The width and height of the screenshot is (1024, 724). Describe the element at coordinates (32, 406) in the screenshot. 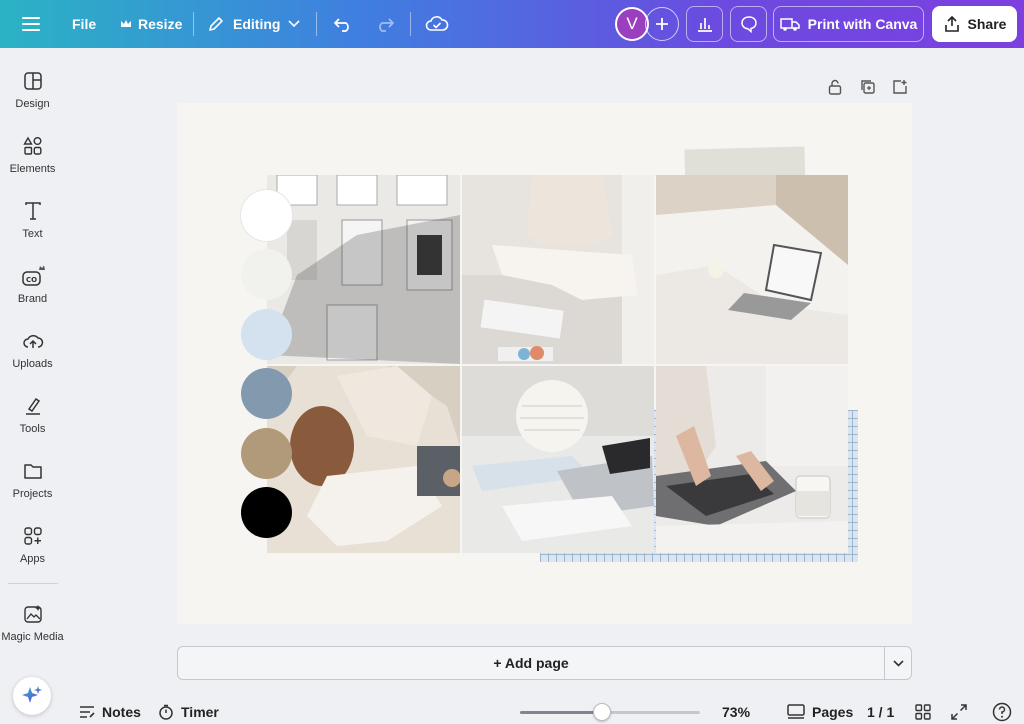

I see `tools-icon` at that location.